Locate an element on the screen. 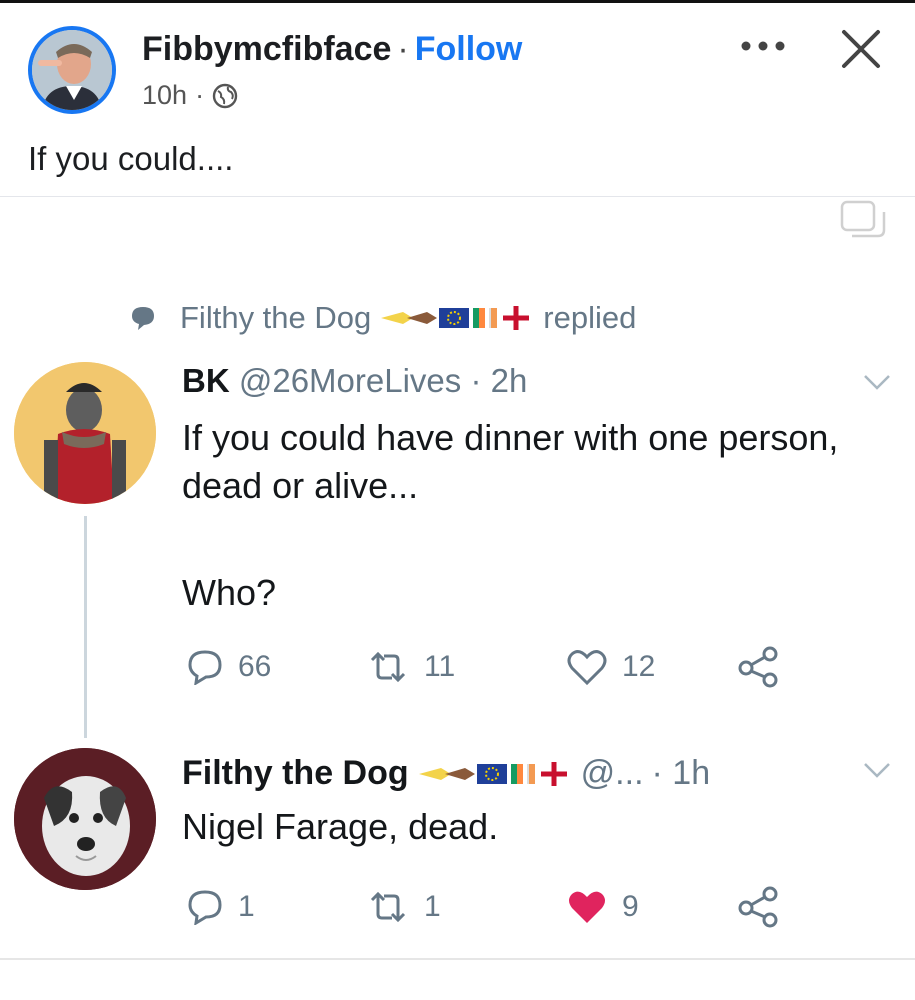 The width and height of the screenshot is (915, 1000). emoji-strip is located at coordinates (457, 318).